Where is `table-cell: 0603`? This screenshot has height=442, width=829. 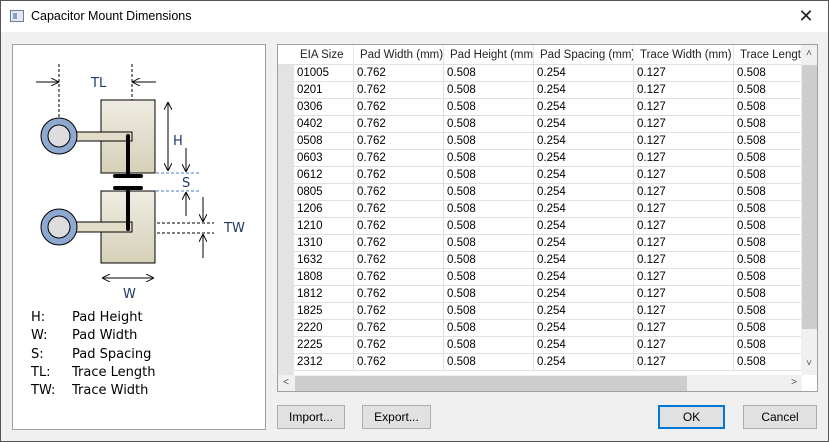 table-cell: 0603 is located at coordinates (324, 158).